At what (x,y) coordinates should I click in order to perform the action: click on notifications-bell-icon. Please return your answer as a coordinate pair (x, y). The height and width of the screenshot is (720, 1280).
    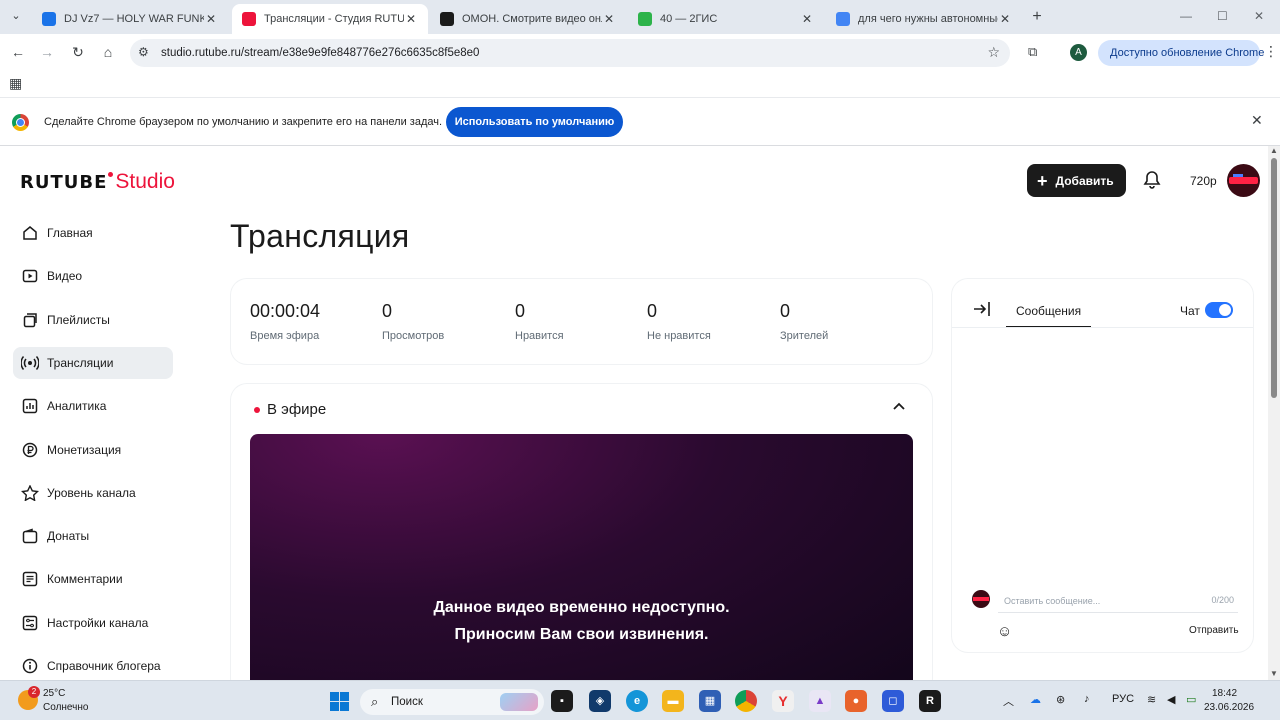
    Looking at the image, I should click on (1152, 182).